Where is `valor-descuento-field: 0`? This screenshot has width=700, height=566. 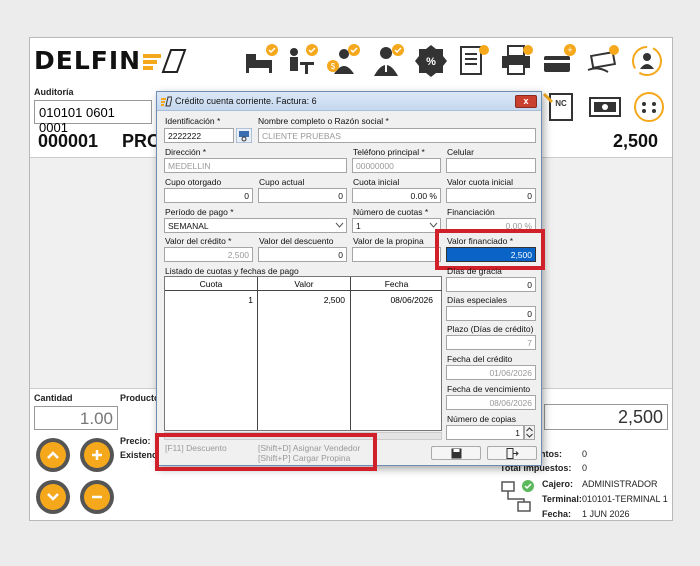
valor-descuento-field: 0 is located at coordinates (302, 254).